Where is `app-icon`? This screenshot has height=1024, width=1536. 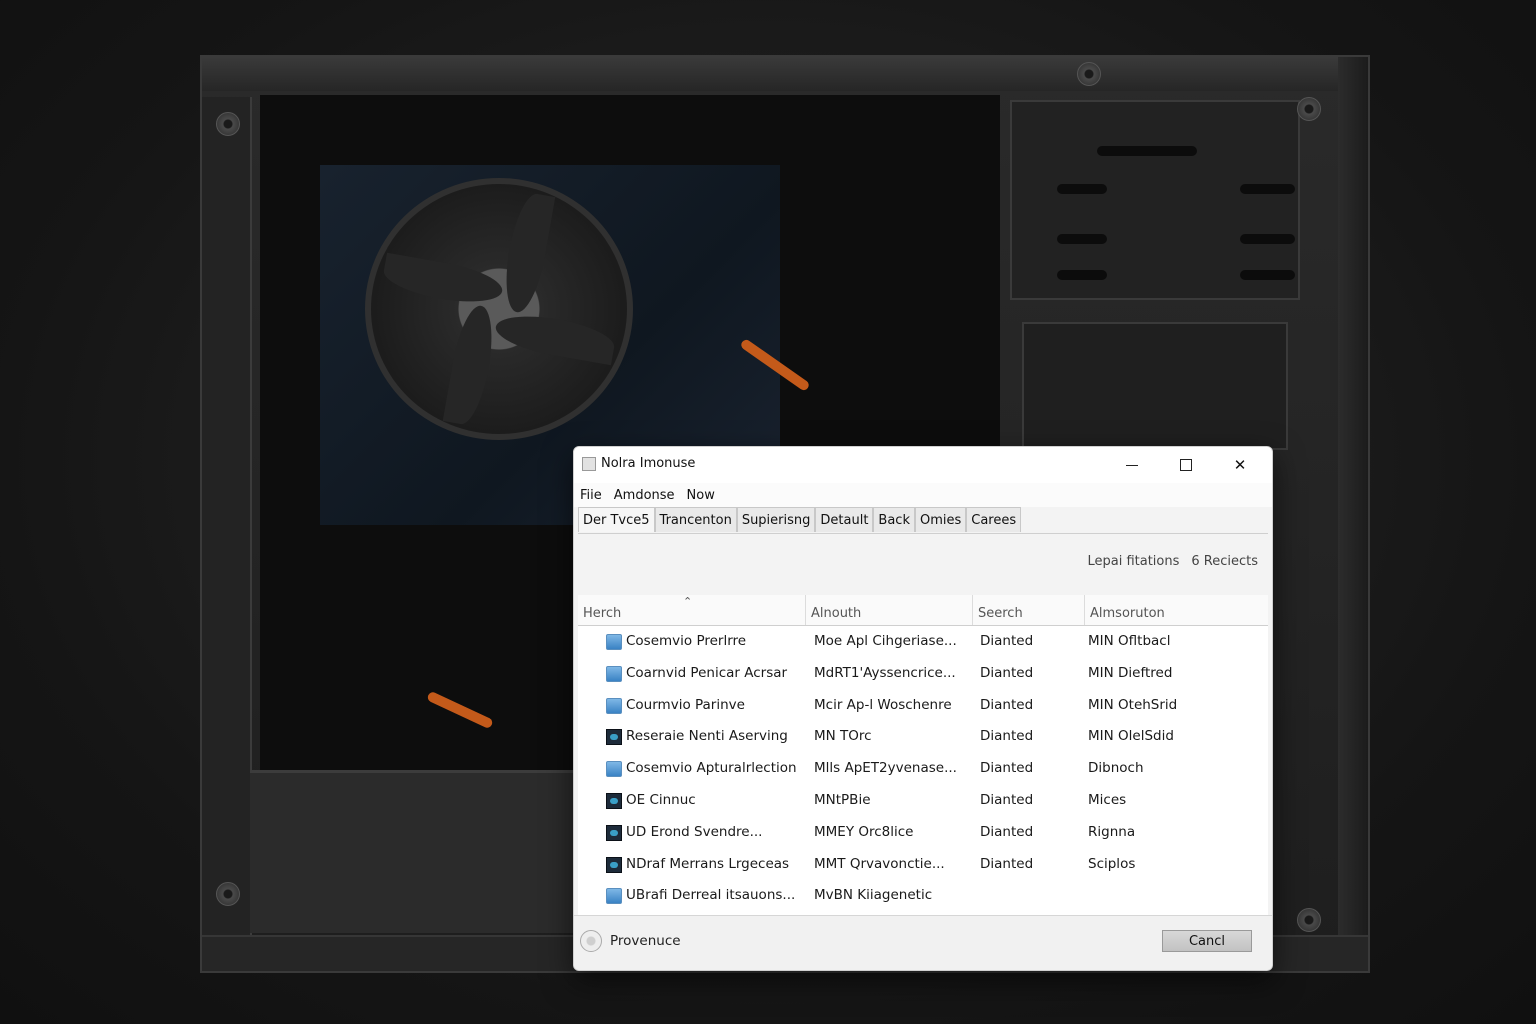 app-icon is located at coordinates (589, 464).